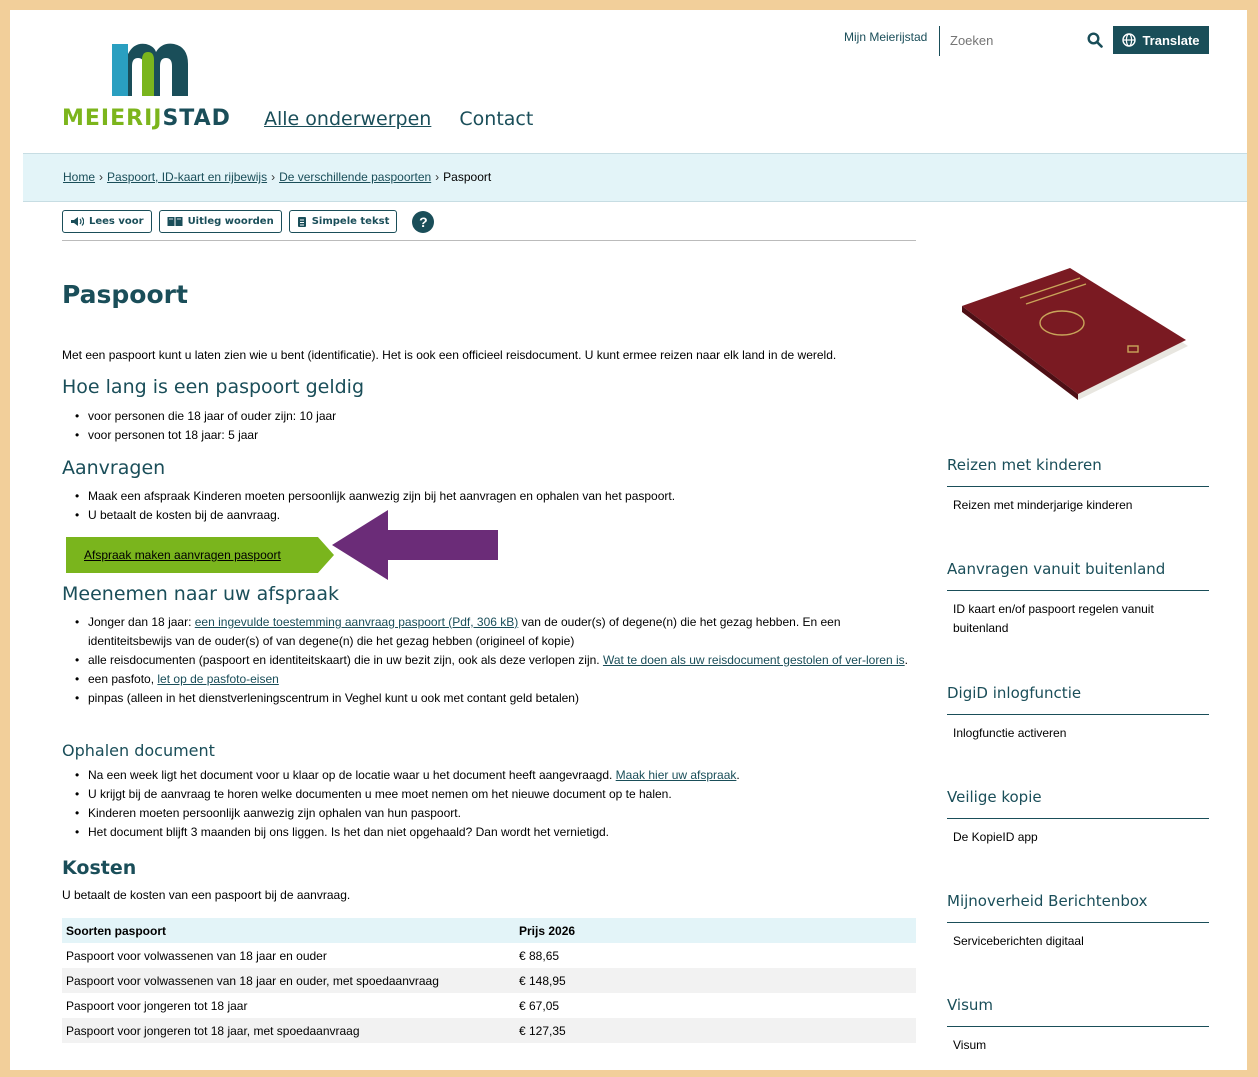  What do you see at coordinates (196, 118) in the screenshot?
I see `logo-part2: STAD` at bounding box center [196, 118].